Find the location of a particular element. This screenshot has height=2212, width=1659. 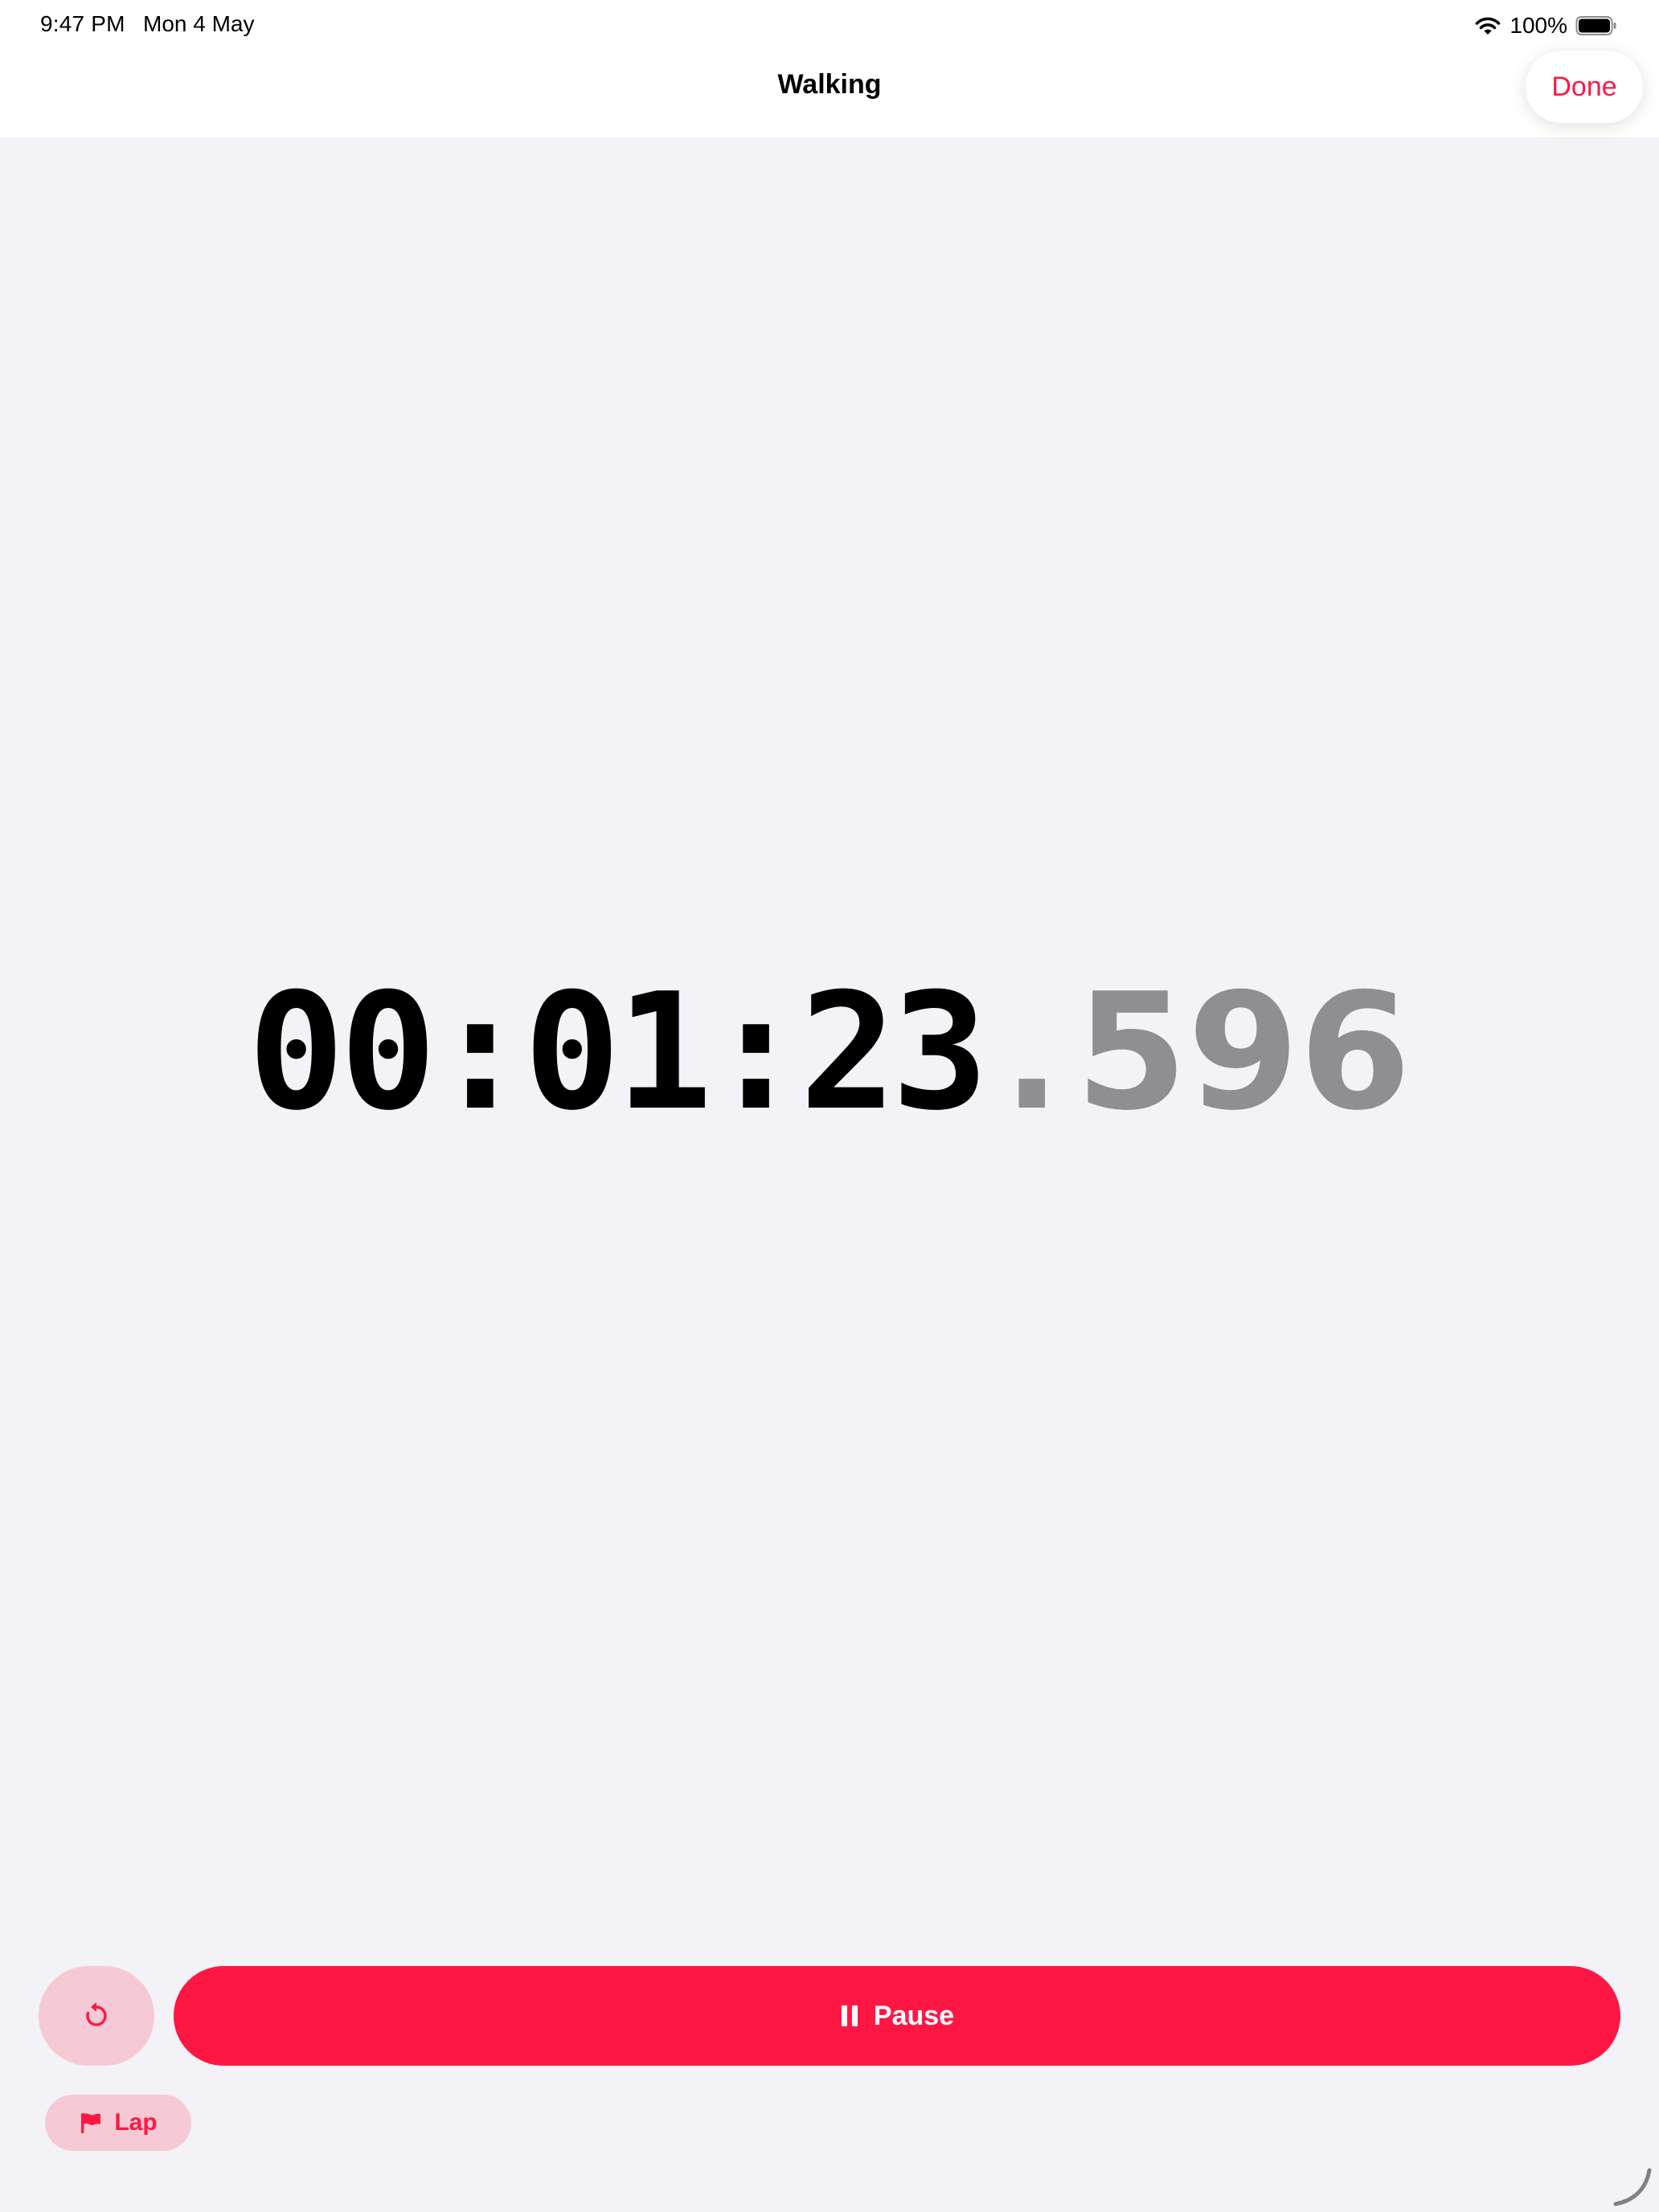

pause-icon is located at coordinates (849, 2015).